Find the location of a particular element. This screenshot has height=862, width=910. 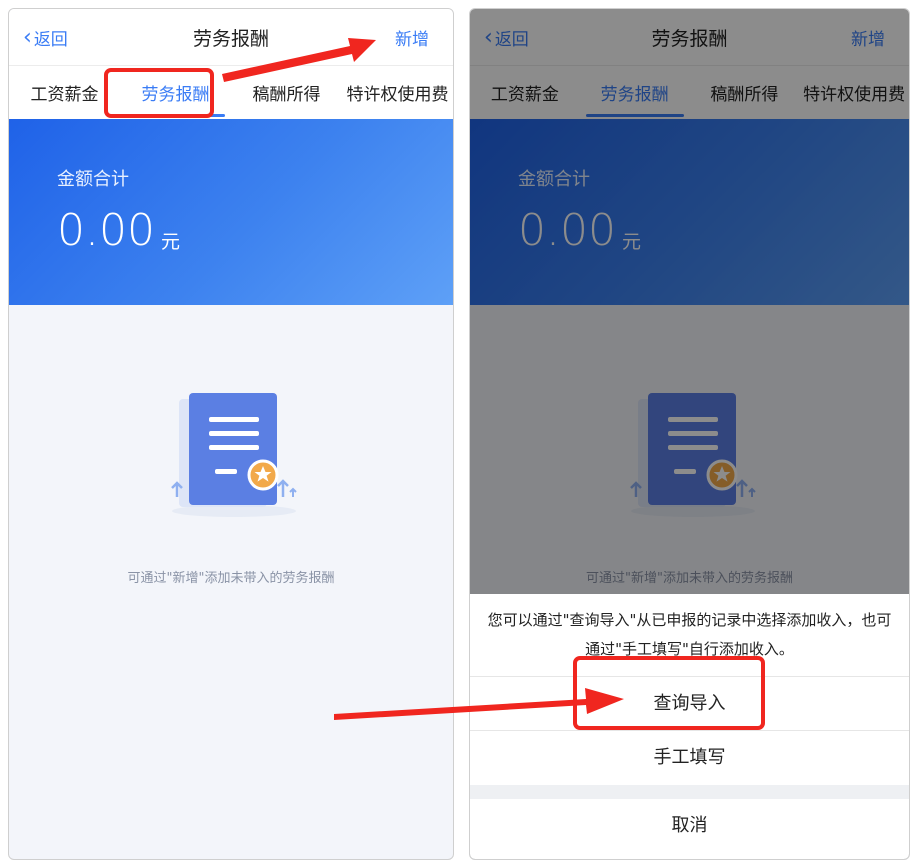

total-amount-label: 金额合计 is located at coordinates (93, 179).